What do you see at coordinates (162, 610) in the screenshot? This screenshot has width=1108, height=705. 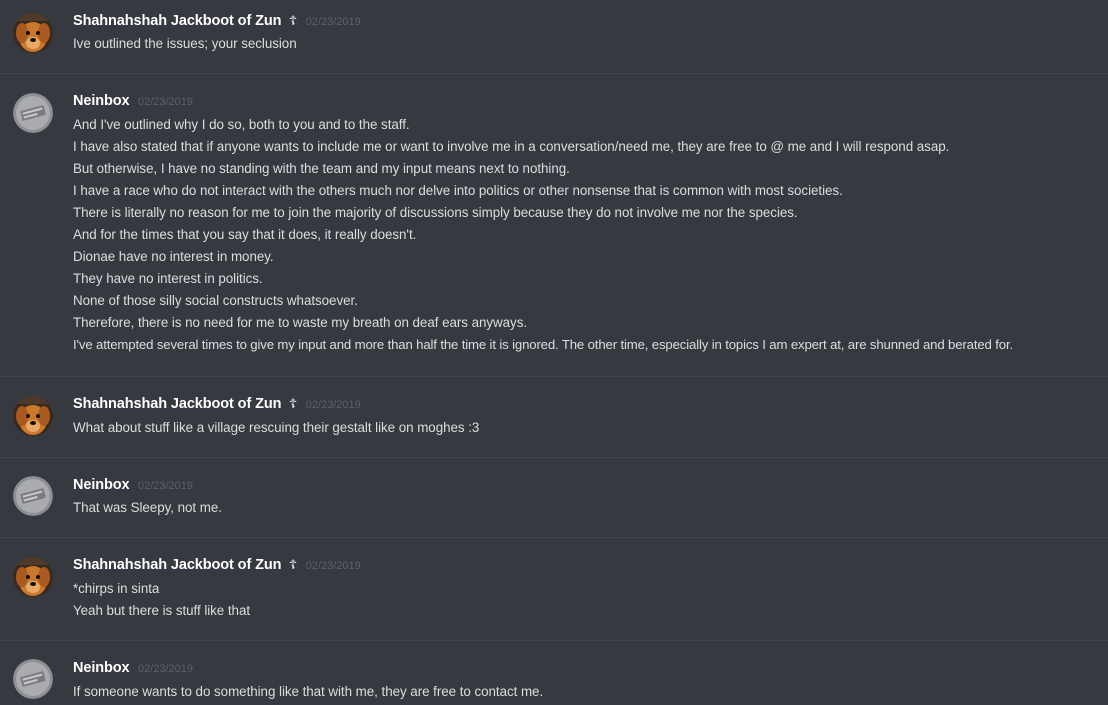 I see `message-line: Yeah but there is stuff like that` at bounding box center [162, 610].